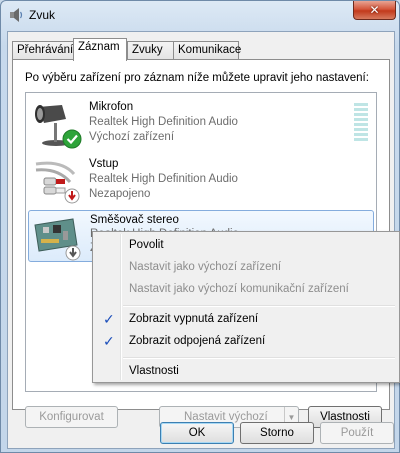 The width and height of the screenshot is (400, 453). I want to click on device-status: Nezapojeno, so click(120, 194).